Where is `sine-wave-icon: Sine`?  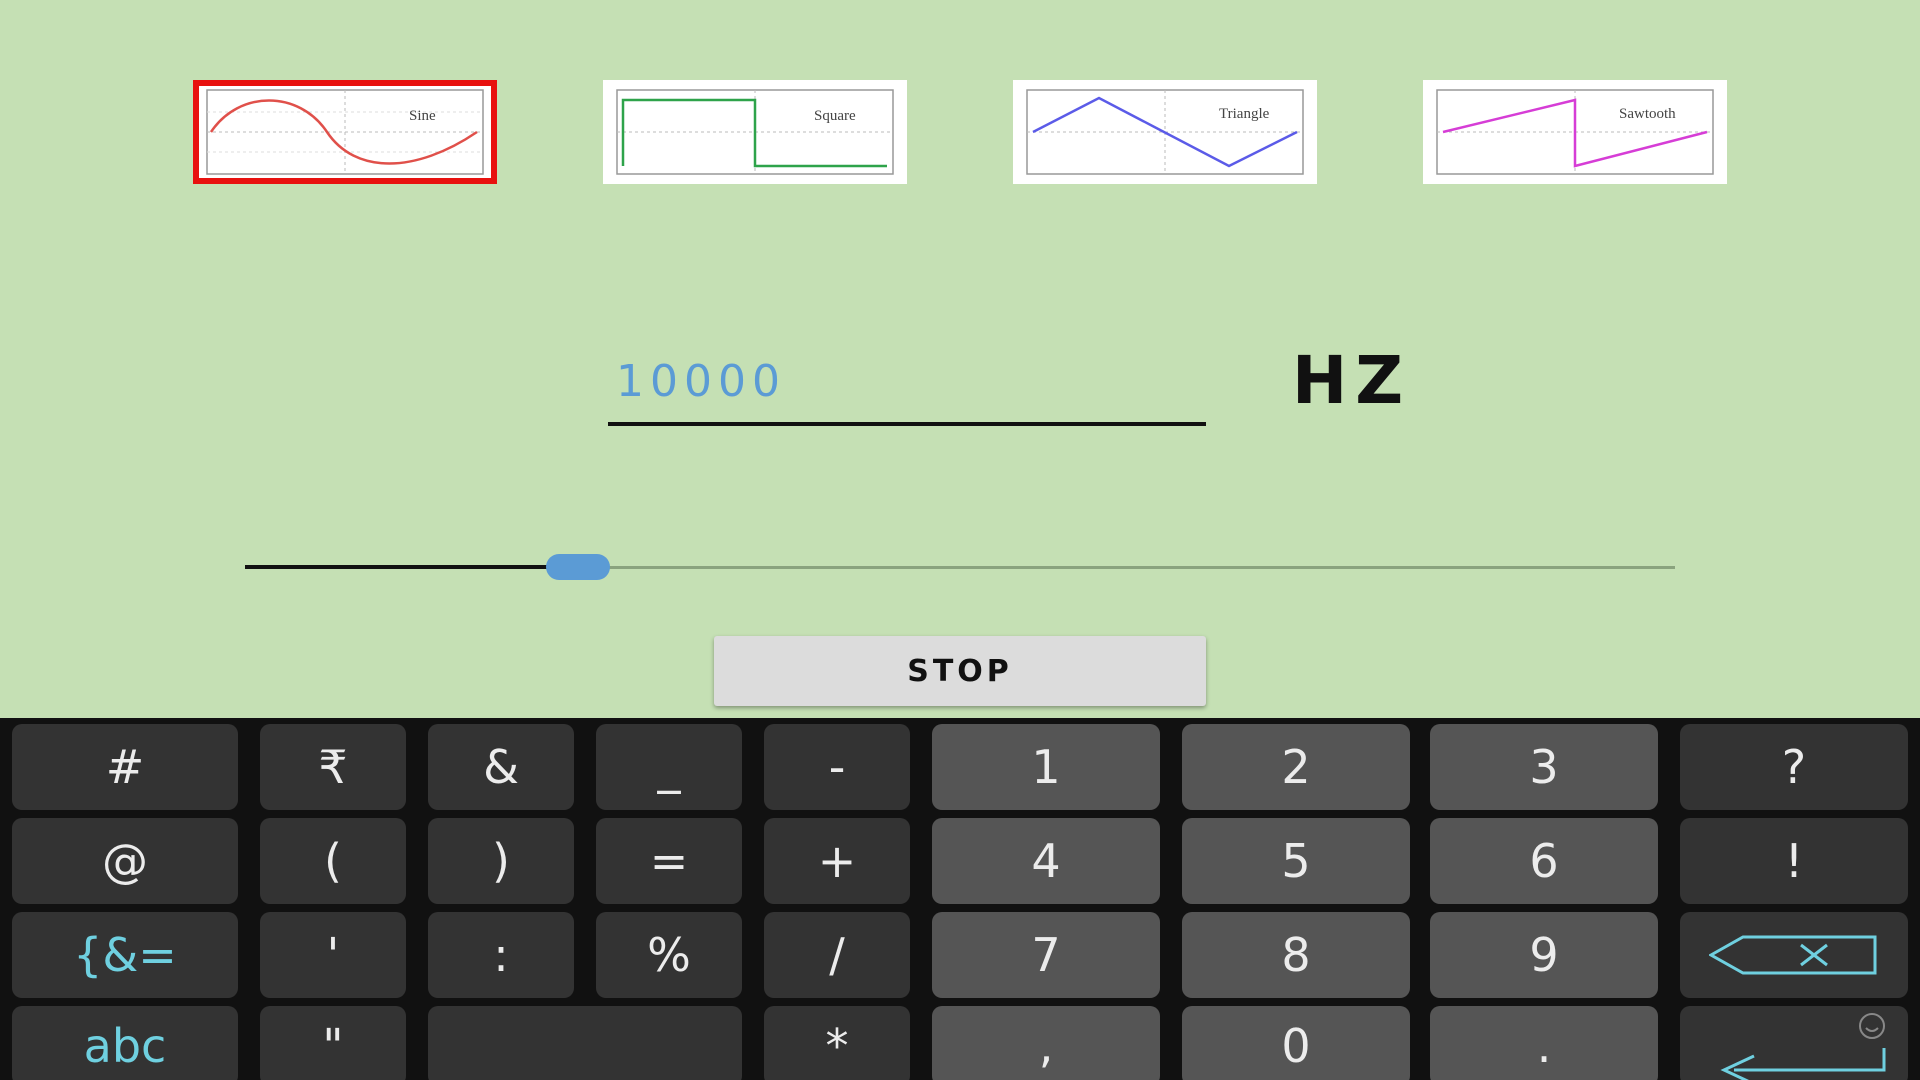
sine-wave-icon: Sine is located at coordinates (345, 132).